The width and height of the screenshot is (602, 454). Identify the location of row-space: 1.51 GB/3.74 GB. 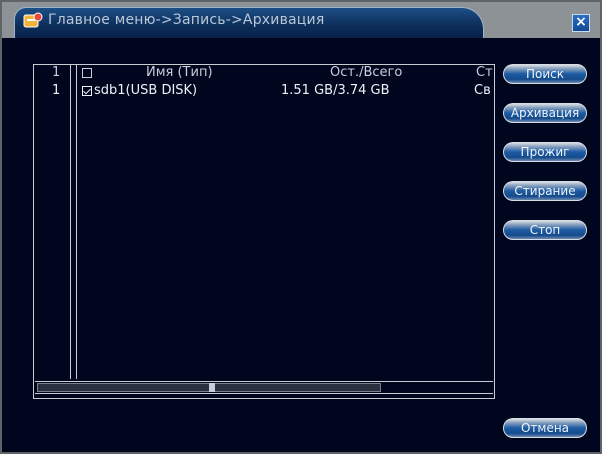
(335, 90).